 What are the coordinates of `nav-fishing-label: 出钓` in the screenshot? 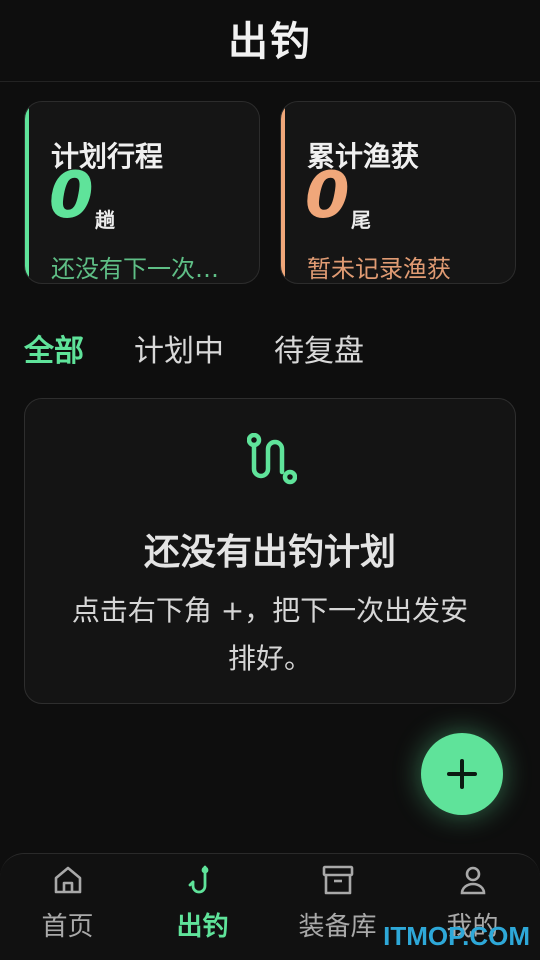 It's located at (202, 927).